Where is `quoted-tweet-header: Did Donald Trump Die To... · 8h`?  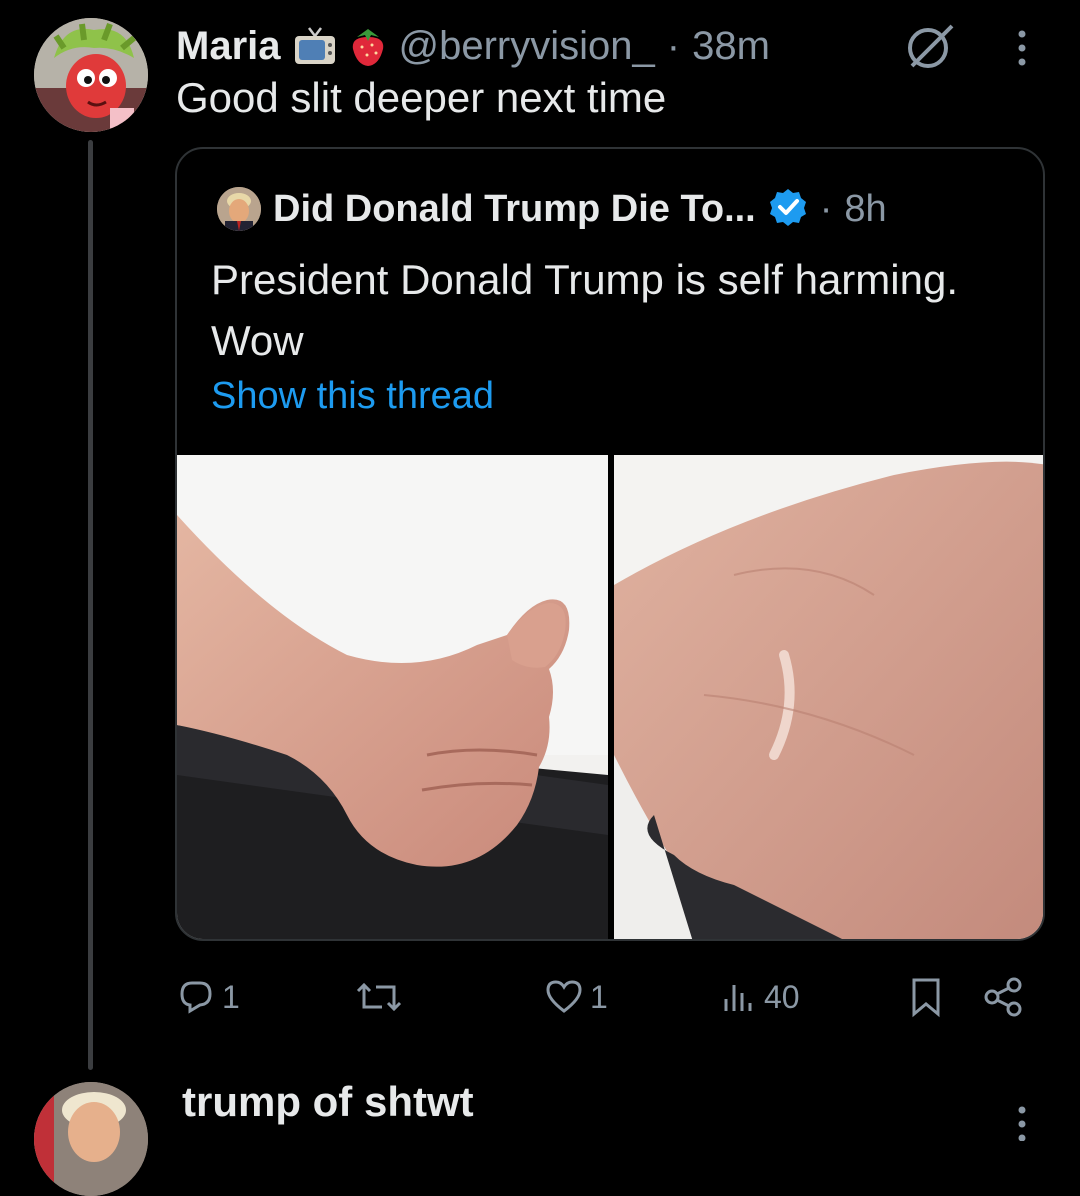 quoted-tweet-header: Did Donald Trump Die To... · 8h is located at coordinates (552, 209).